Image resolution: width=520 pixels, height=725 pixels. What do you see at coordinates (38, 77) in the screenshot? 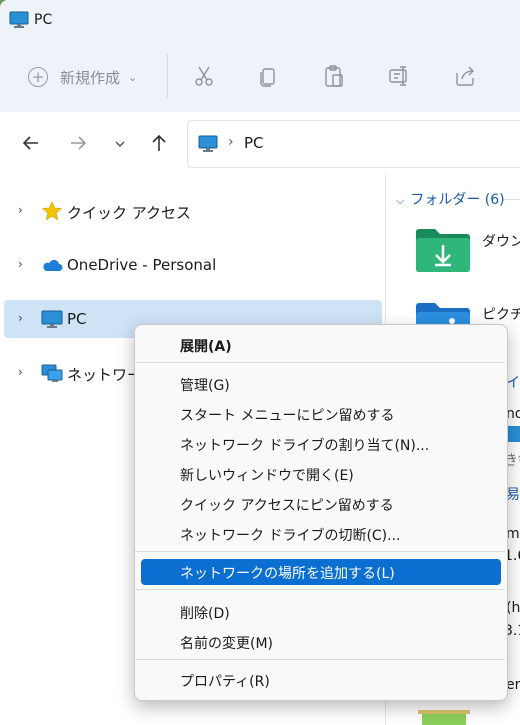
I see `plus-icon: +` at bounding box center [38, 77].